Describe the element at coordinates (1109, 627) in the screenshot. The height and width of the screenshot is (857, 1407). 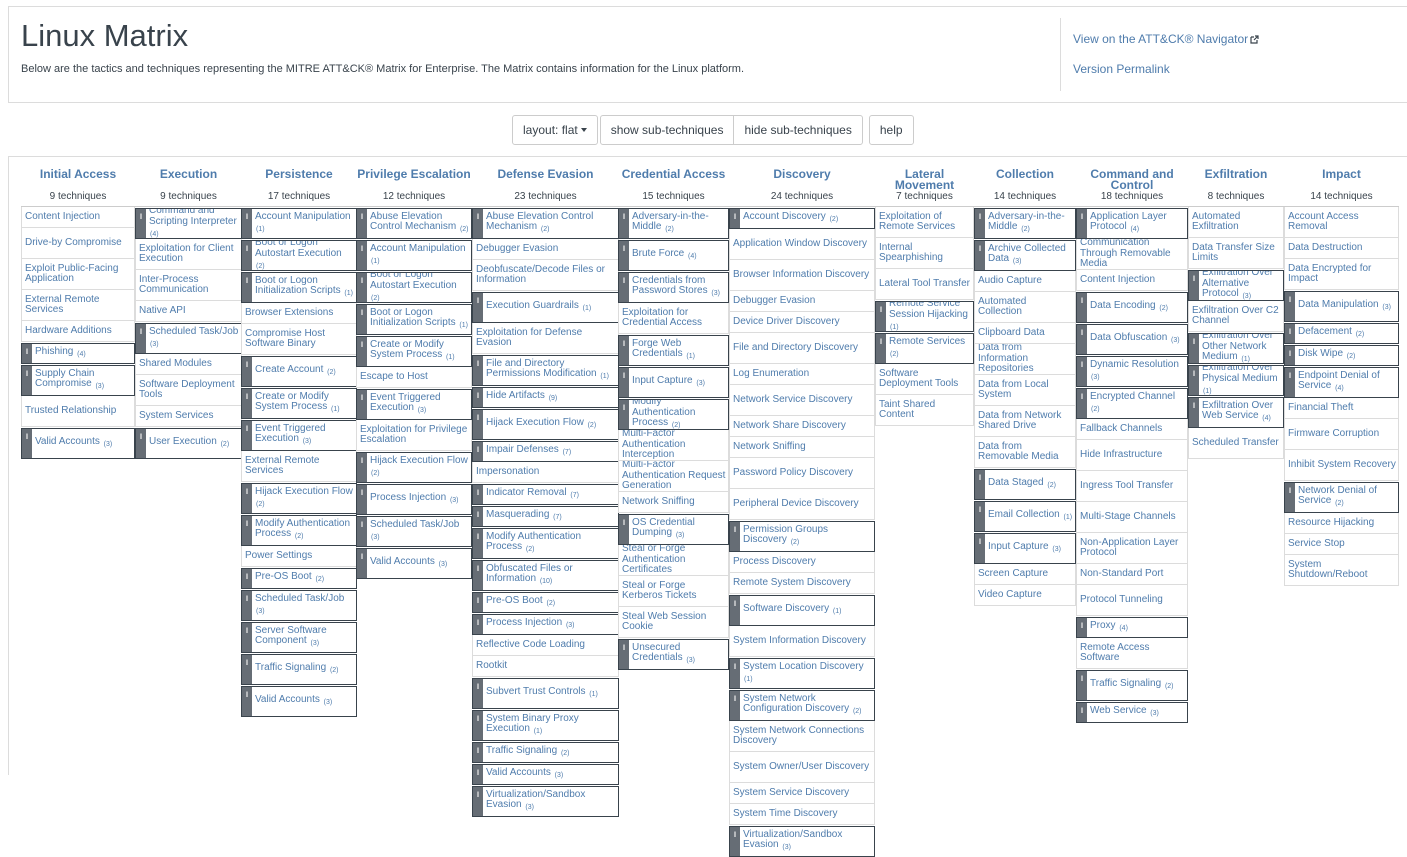
I see `technique-text: Proxy (4)` at that location.